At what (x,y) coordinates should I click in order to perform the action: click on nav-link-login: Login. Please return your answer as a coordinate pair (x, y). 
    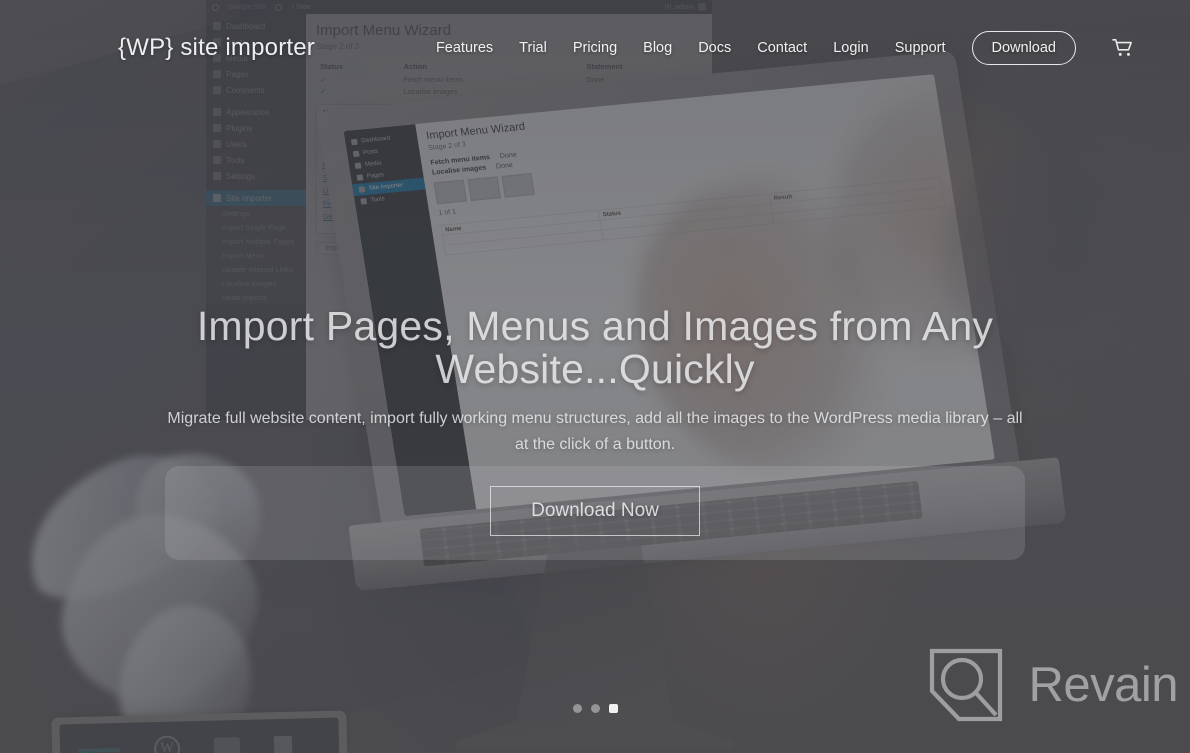
    Looking at the image, I should click on (850, 48).